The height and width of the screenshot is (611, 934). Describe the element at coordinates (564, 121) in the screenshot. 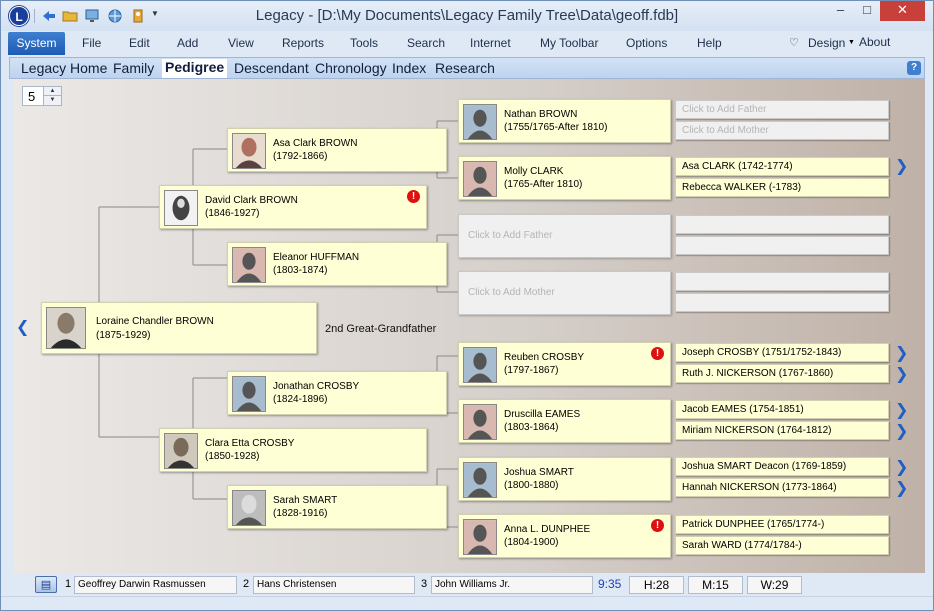

I see `person-card-gg-1: Nathan BROWN (1755/1765-After 1810)` at that location.